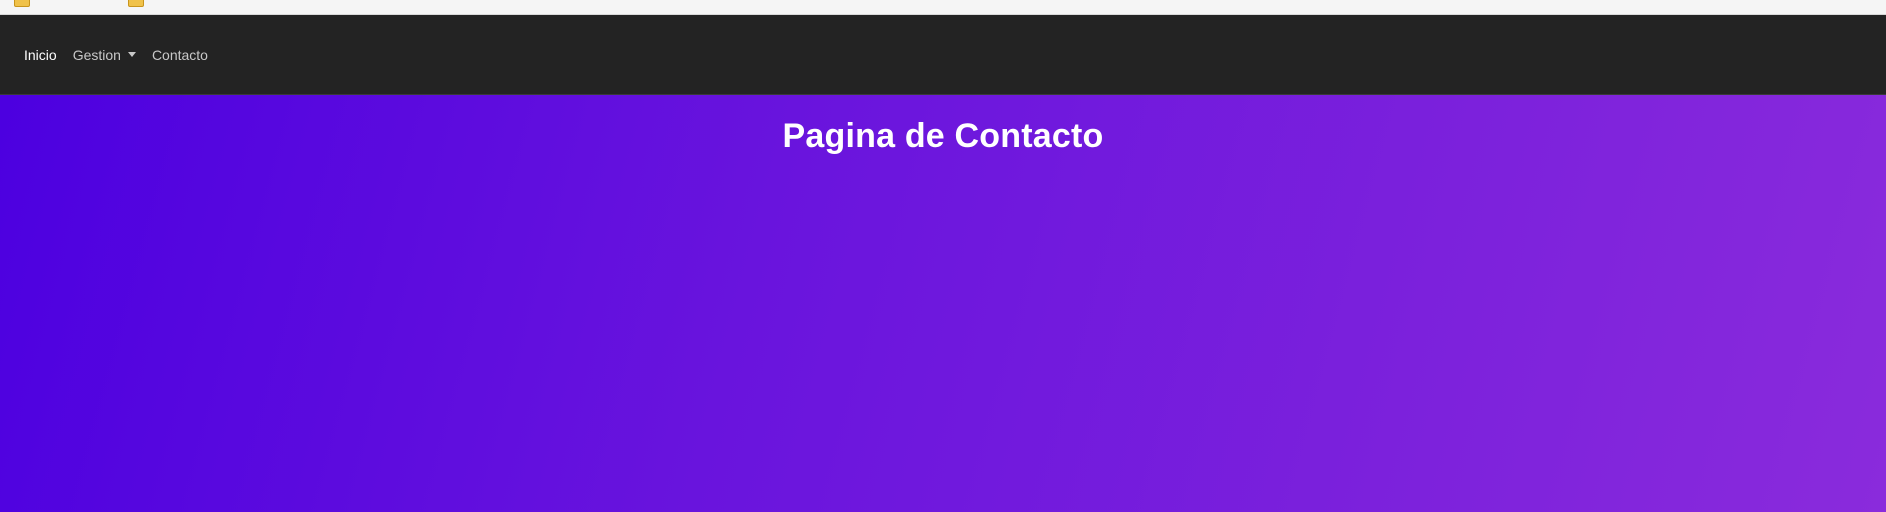  What do you see at coordinates (131, 54) in the screenshot?
I see `caret-down-icon` at bounding box center [131, 54].